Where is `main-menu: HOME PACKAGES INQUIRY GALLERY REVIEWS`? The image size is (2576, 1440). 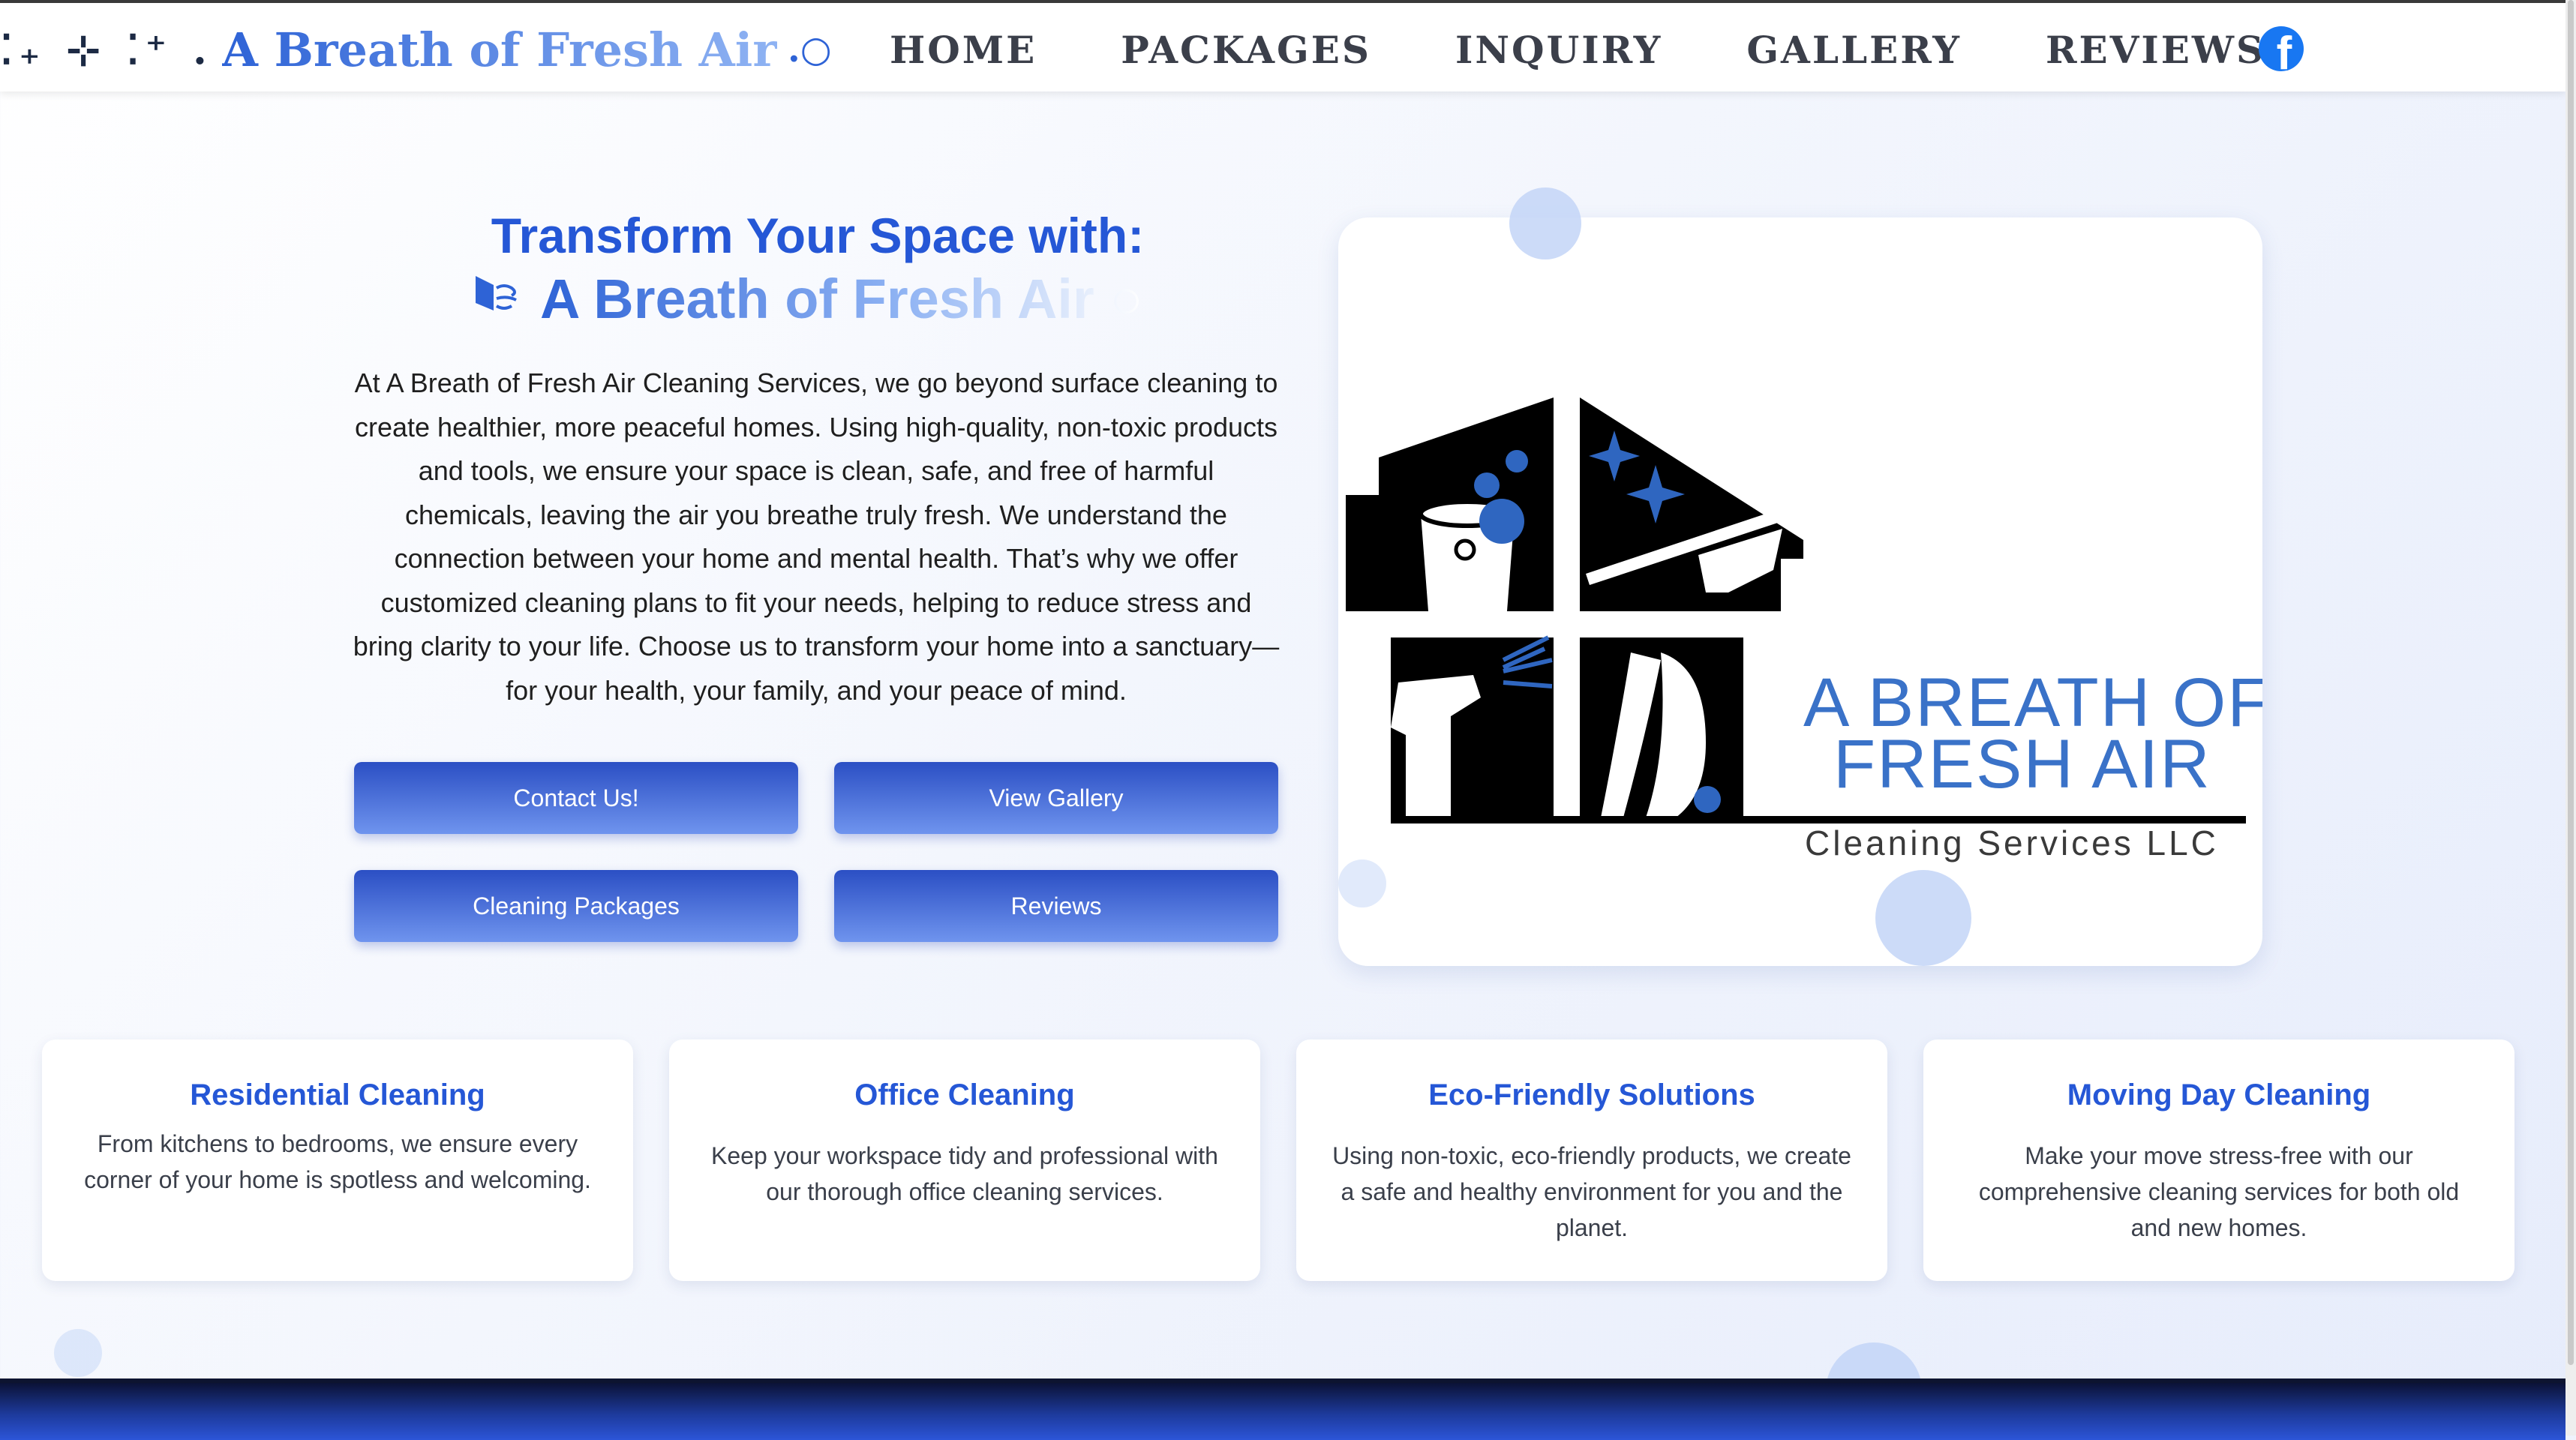 main-menu: HOME PACKAGES INQUIRY GALLERY REVIEWS is located at coordinates (1619, 50).